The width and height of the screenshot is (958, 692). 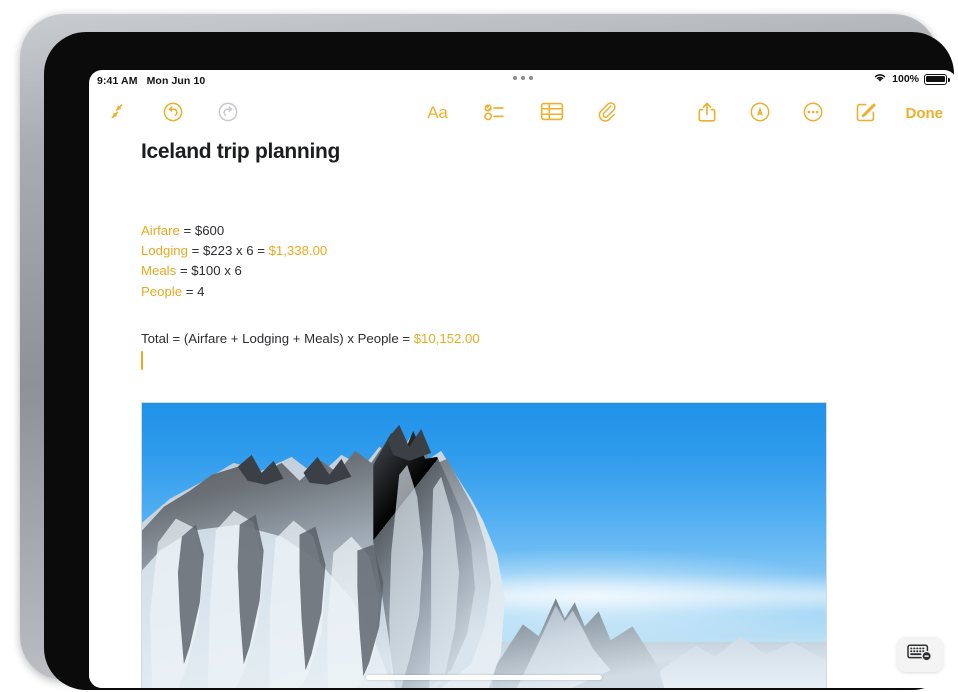 What do you see at coordinates (298, 251) in the screenshot?
I see `calc-result: $1,338.00` at bounding box center [298, 251].